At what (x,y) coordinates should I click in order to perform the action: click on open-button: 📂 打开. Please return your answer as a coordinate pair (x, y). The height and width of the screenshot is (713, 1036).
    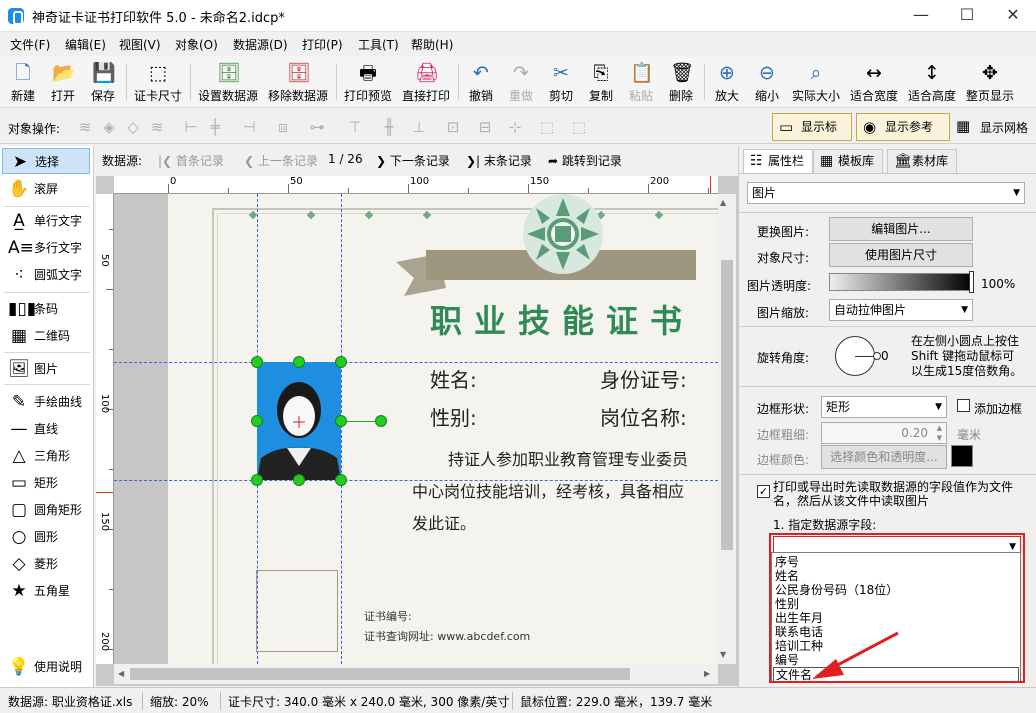
    Looking at the image, I should click on (63, 83).